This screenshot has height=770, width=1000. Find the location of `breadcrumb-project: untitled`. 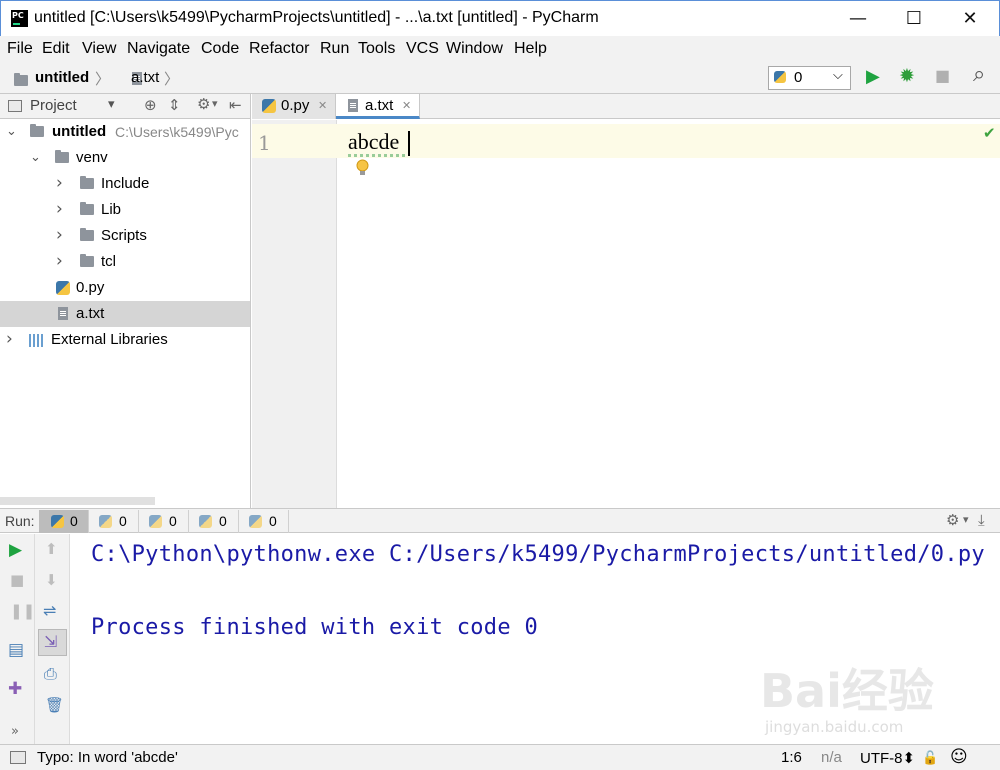

breadcrumb-project: untitled is located at coordinates (62, 77).